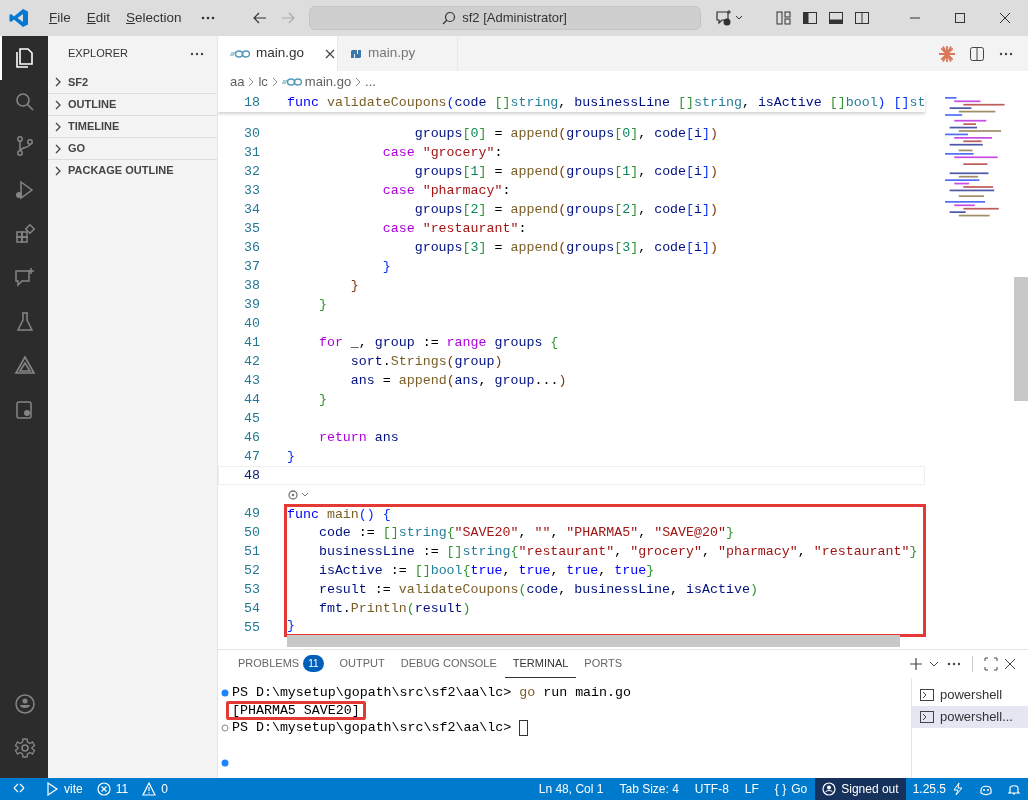 Image resolution: width=1028 pixels, height=800 pixels. I want to click on code-line: sort.Strings(group), so click(426, 362).